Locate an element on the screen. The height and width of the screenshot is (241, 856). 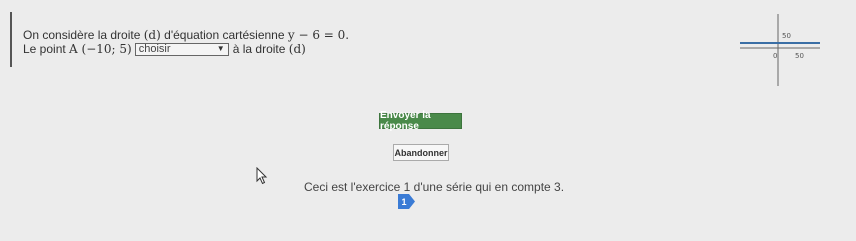
question-text: Le point is located at coordinates (44, 49).